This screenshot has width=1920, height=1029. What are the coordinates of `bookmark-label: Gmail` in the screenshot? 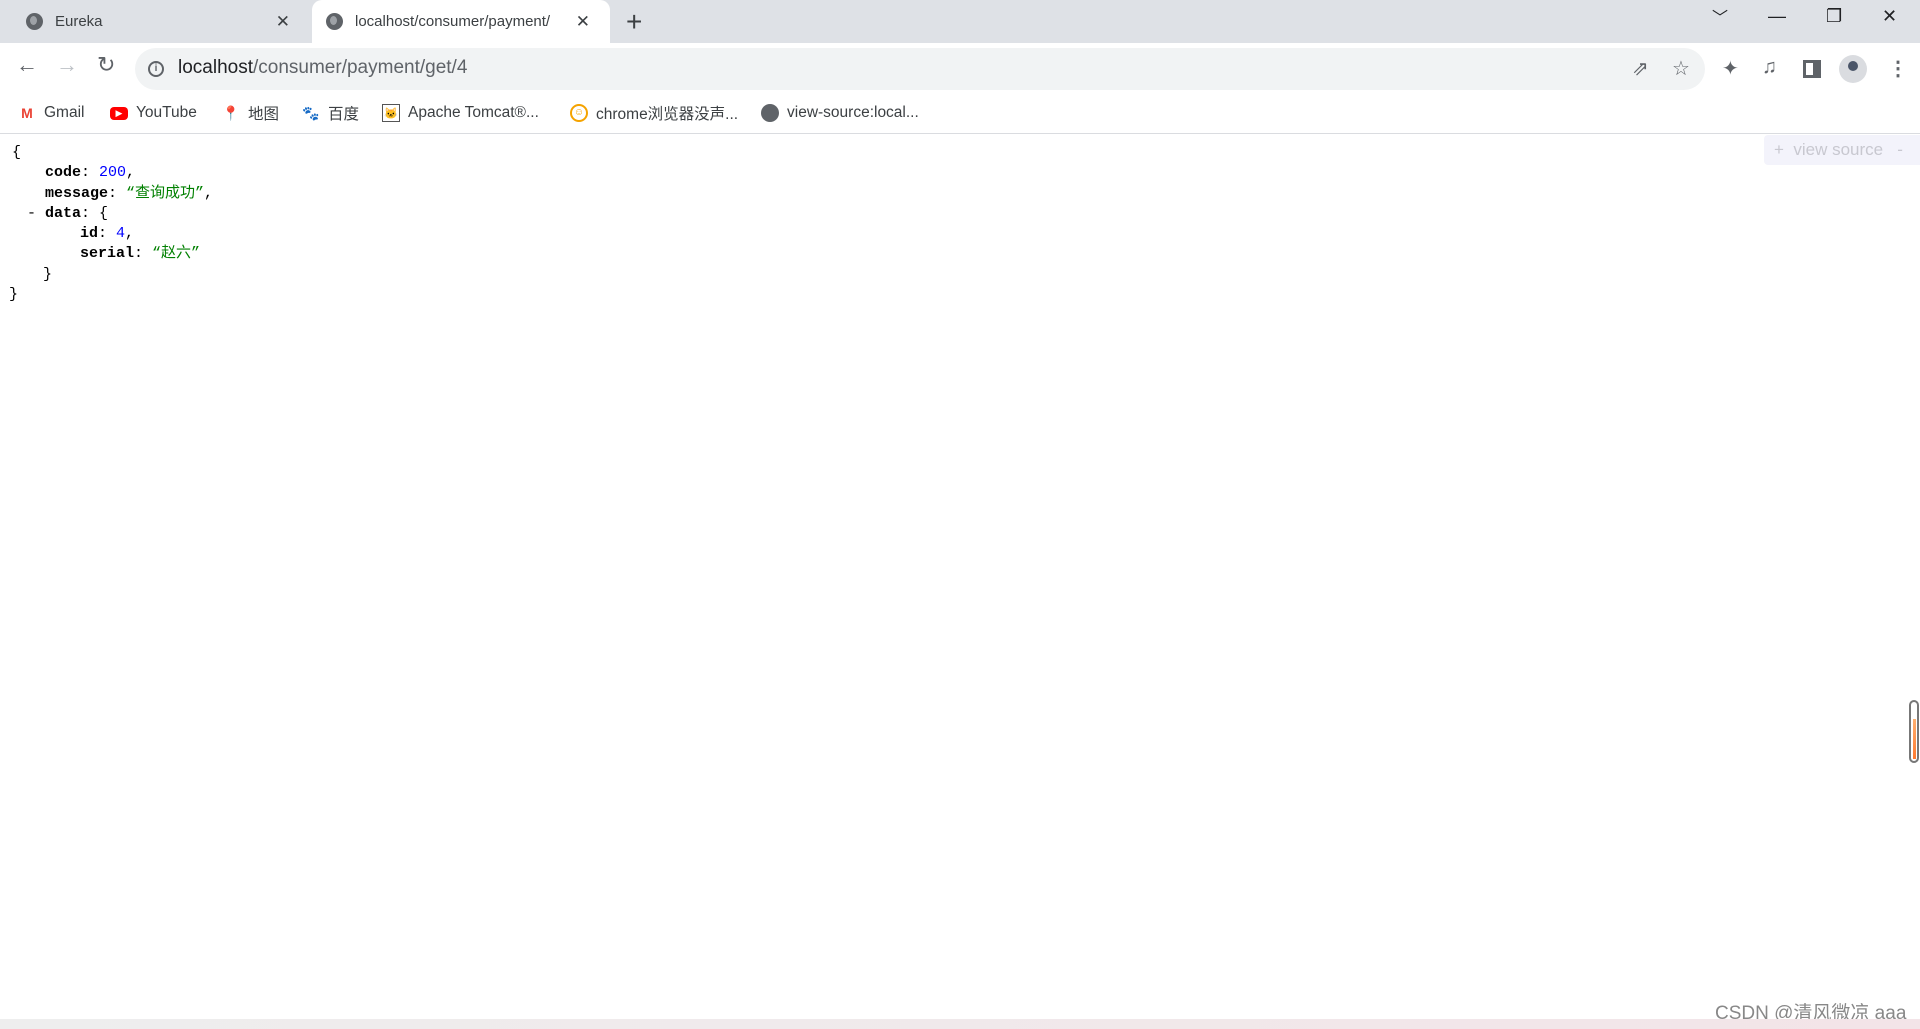 It's located at (64, 112).